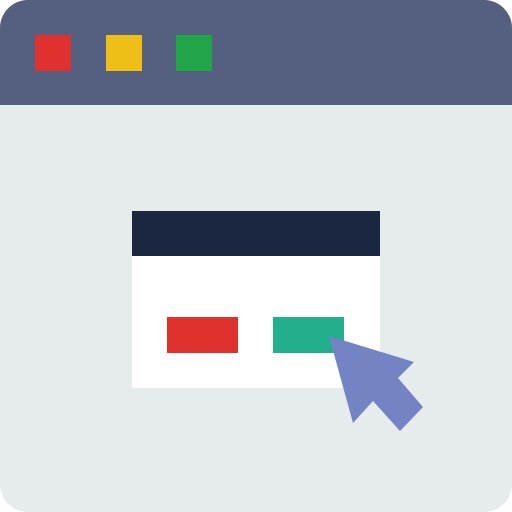 Image resolution: width=512 pixels, height=512 pixels. I want to click on maximize-button, so click(194, 53).